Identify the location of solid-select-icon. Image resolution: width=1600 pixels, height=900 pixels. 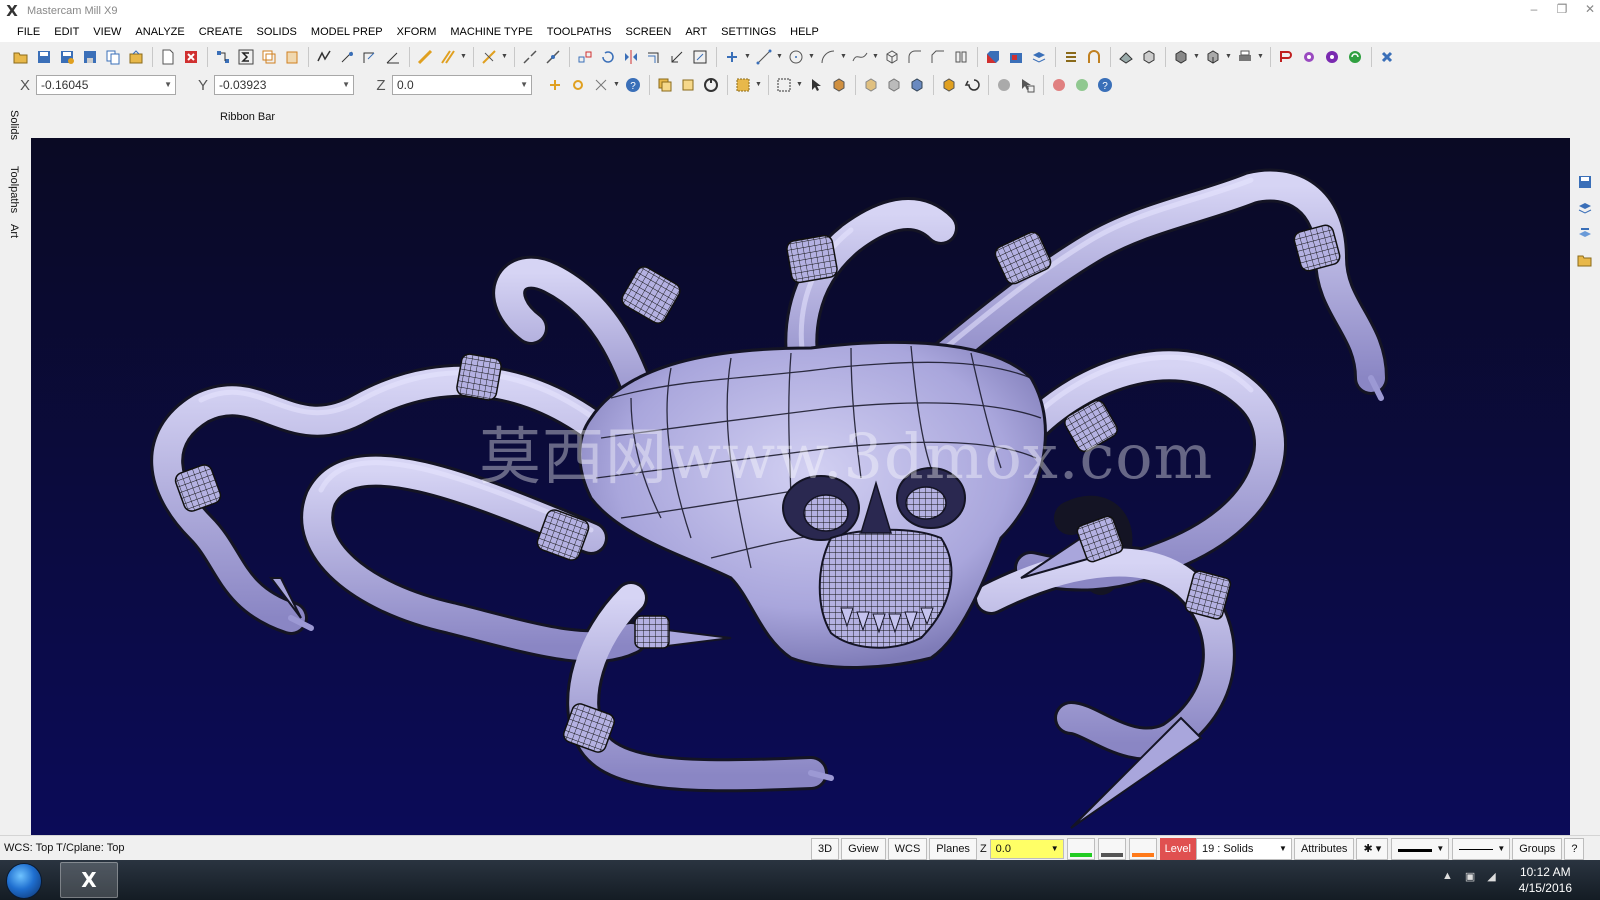
(839, 85).